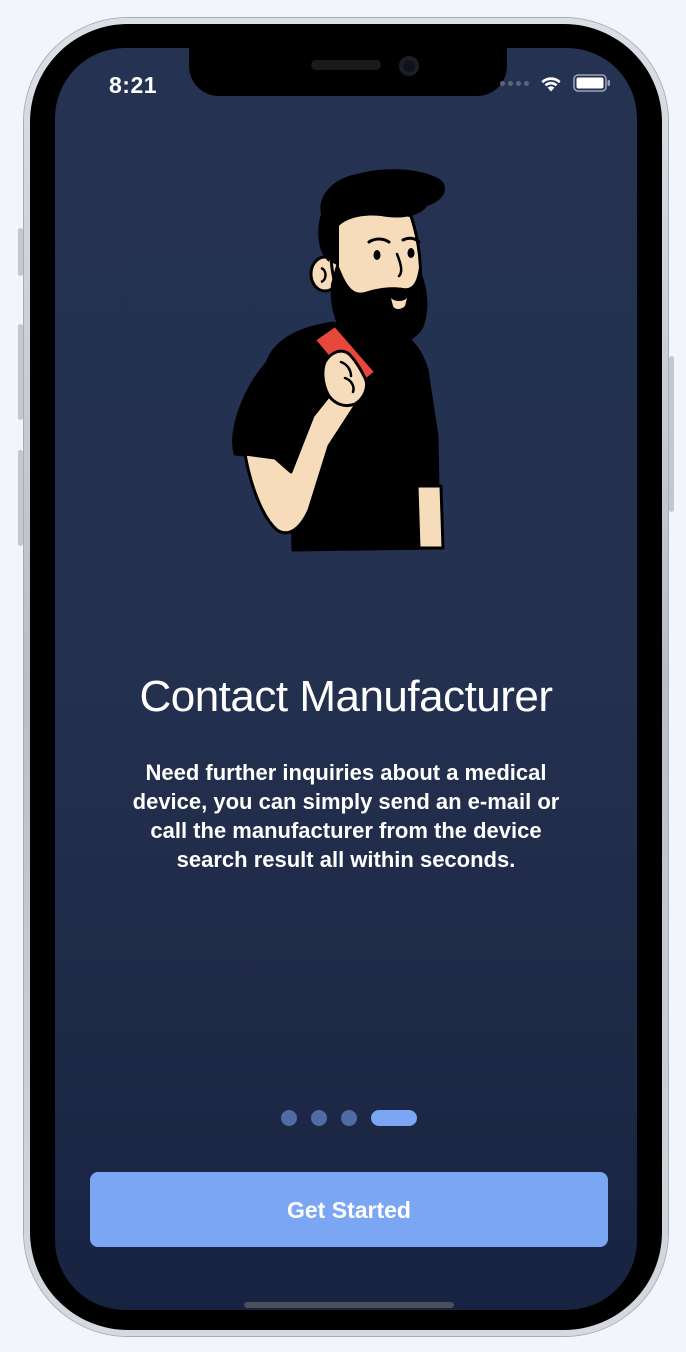 The height and width of the screenshot is (1352, 686). What do you see at coordinates (348, 72) in the screenshot?
I see `notch` at bounding box center [348, 72].